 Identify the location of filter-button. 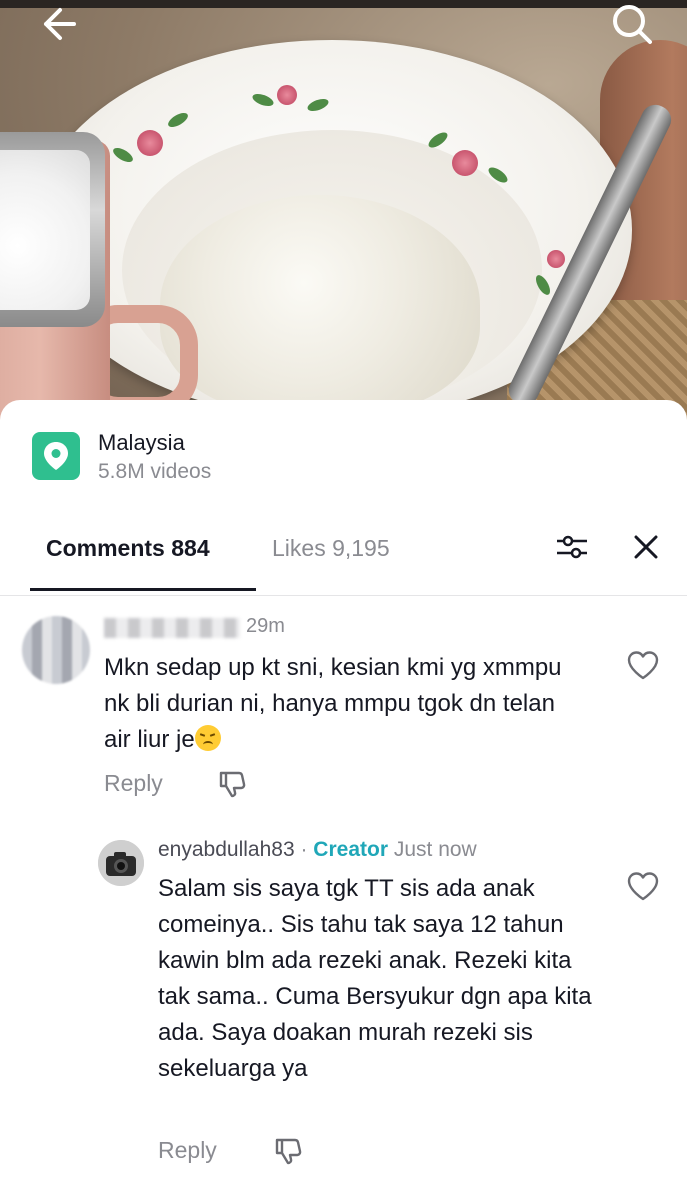
(572, 547).